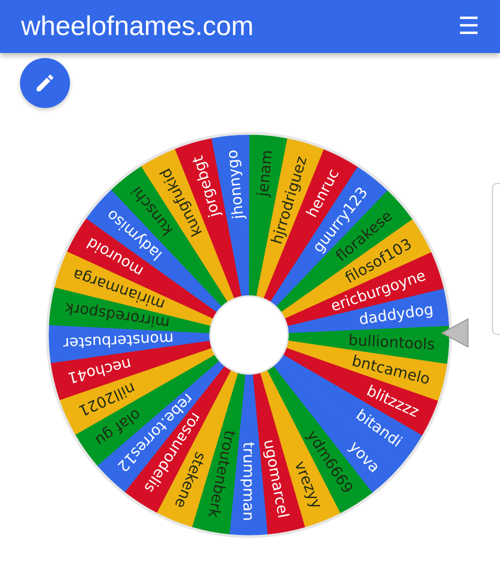 Image resolution: width=500 pixels, height=577 pixels. I want to click on wheel-name: jhonnygo, so click(235, 184).